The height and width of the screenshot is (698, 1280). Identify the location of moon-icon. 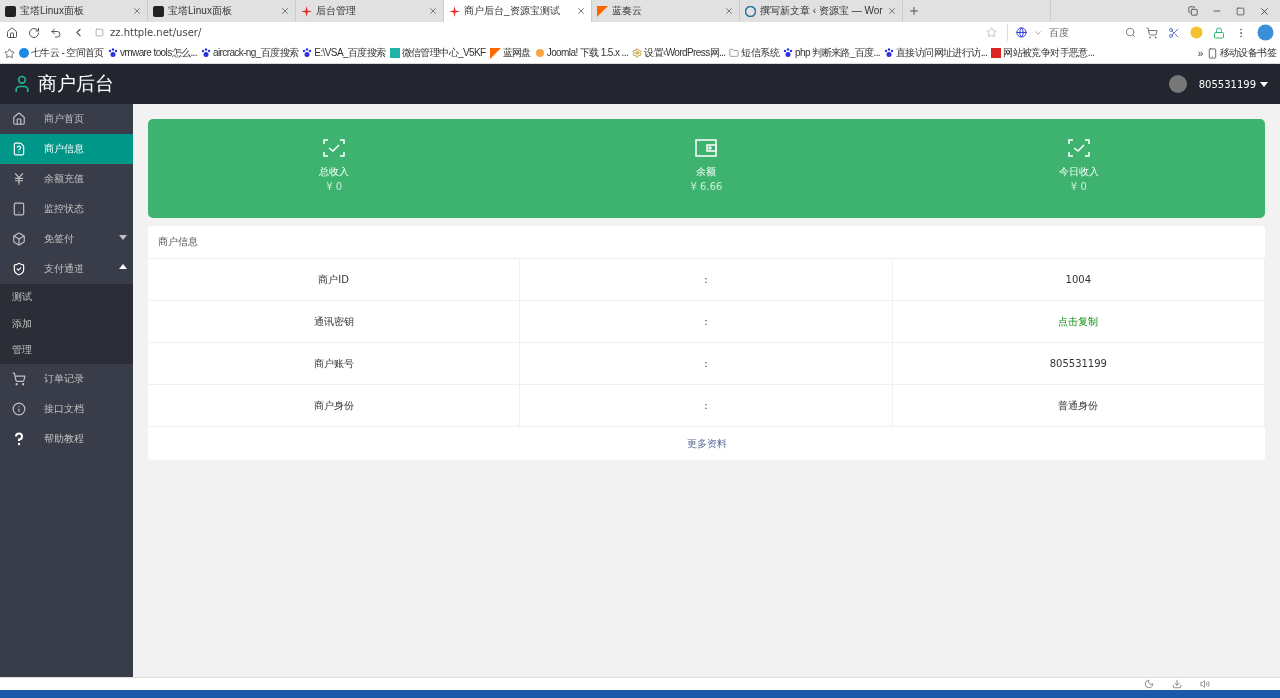
(1149, 684).